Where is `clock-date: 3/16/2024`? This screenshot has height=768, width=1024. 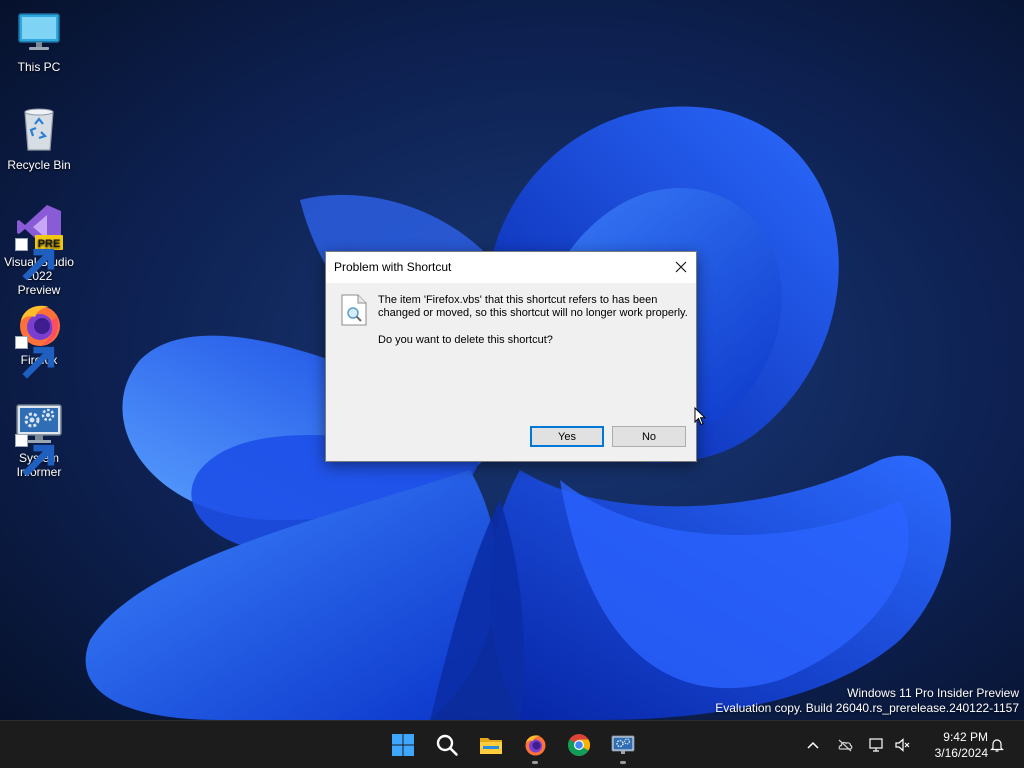 clock-date: 3/16/2024 is located at coordinates (961, 753).